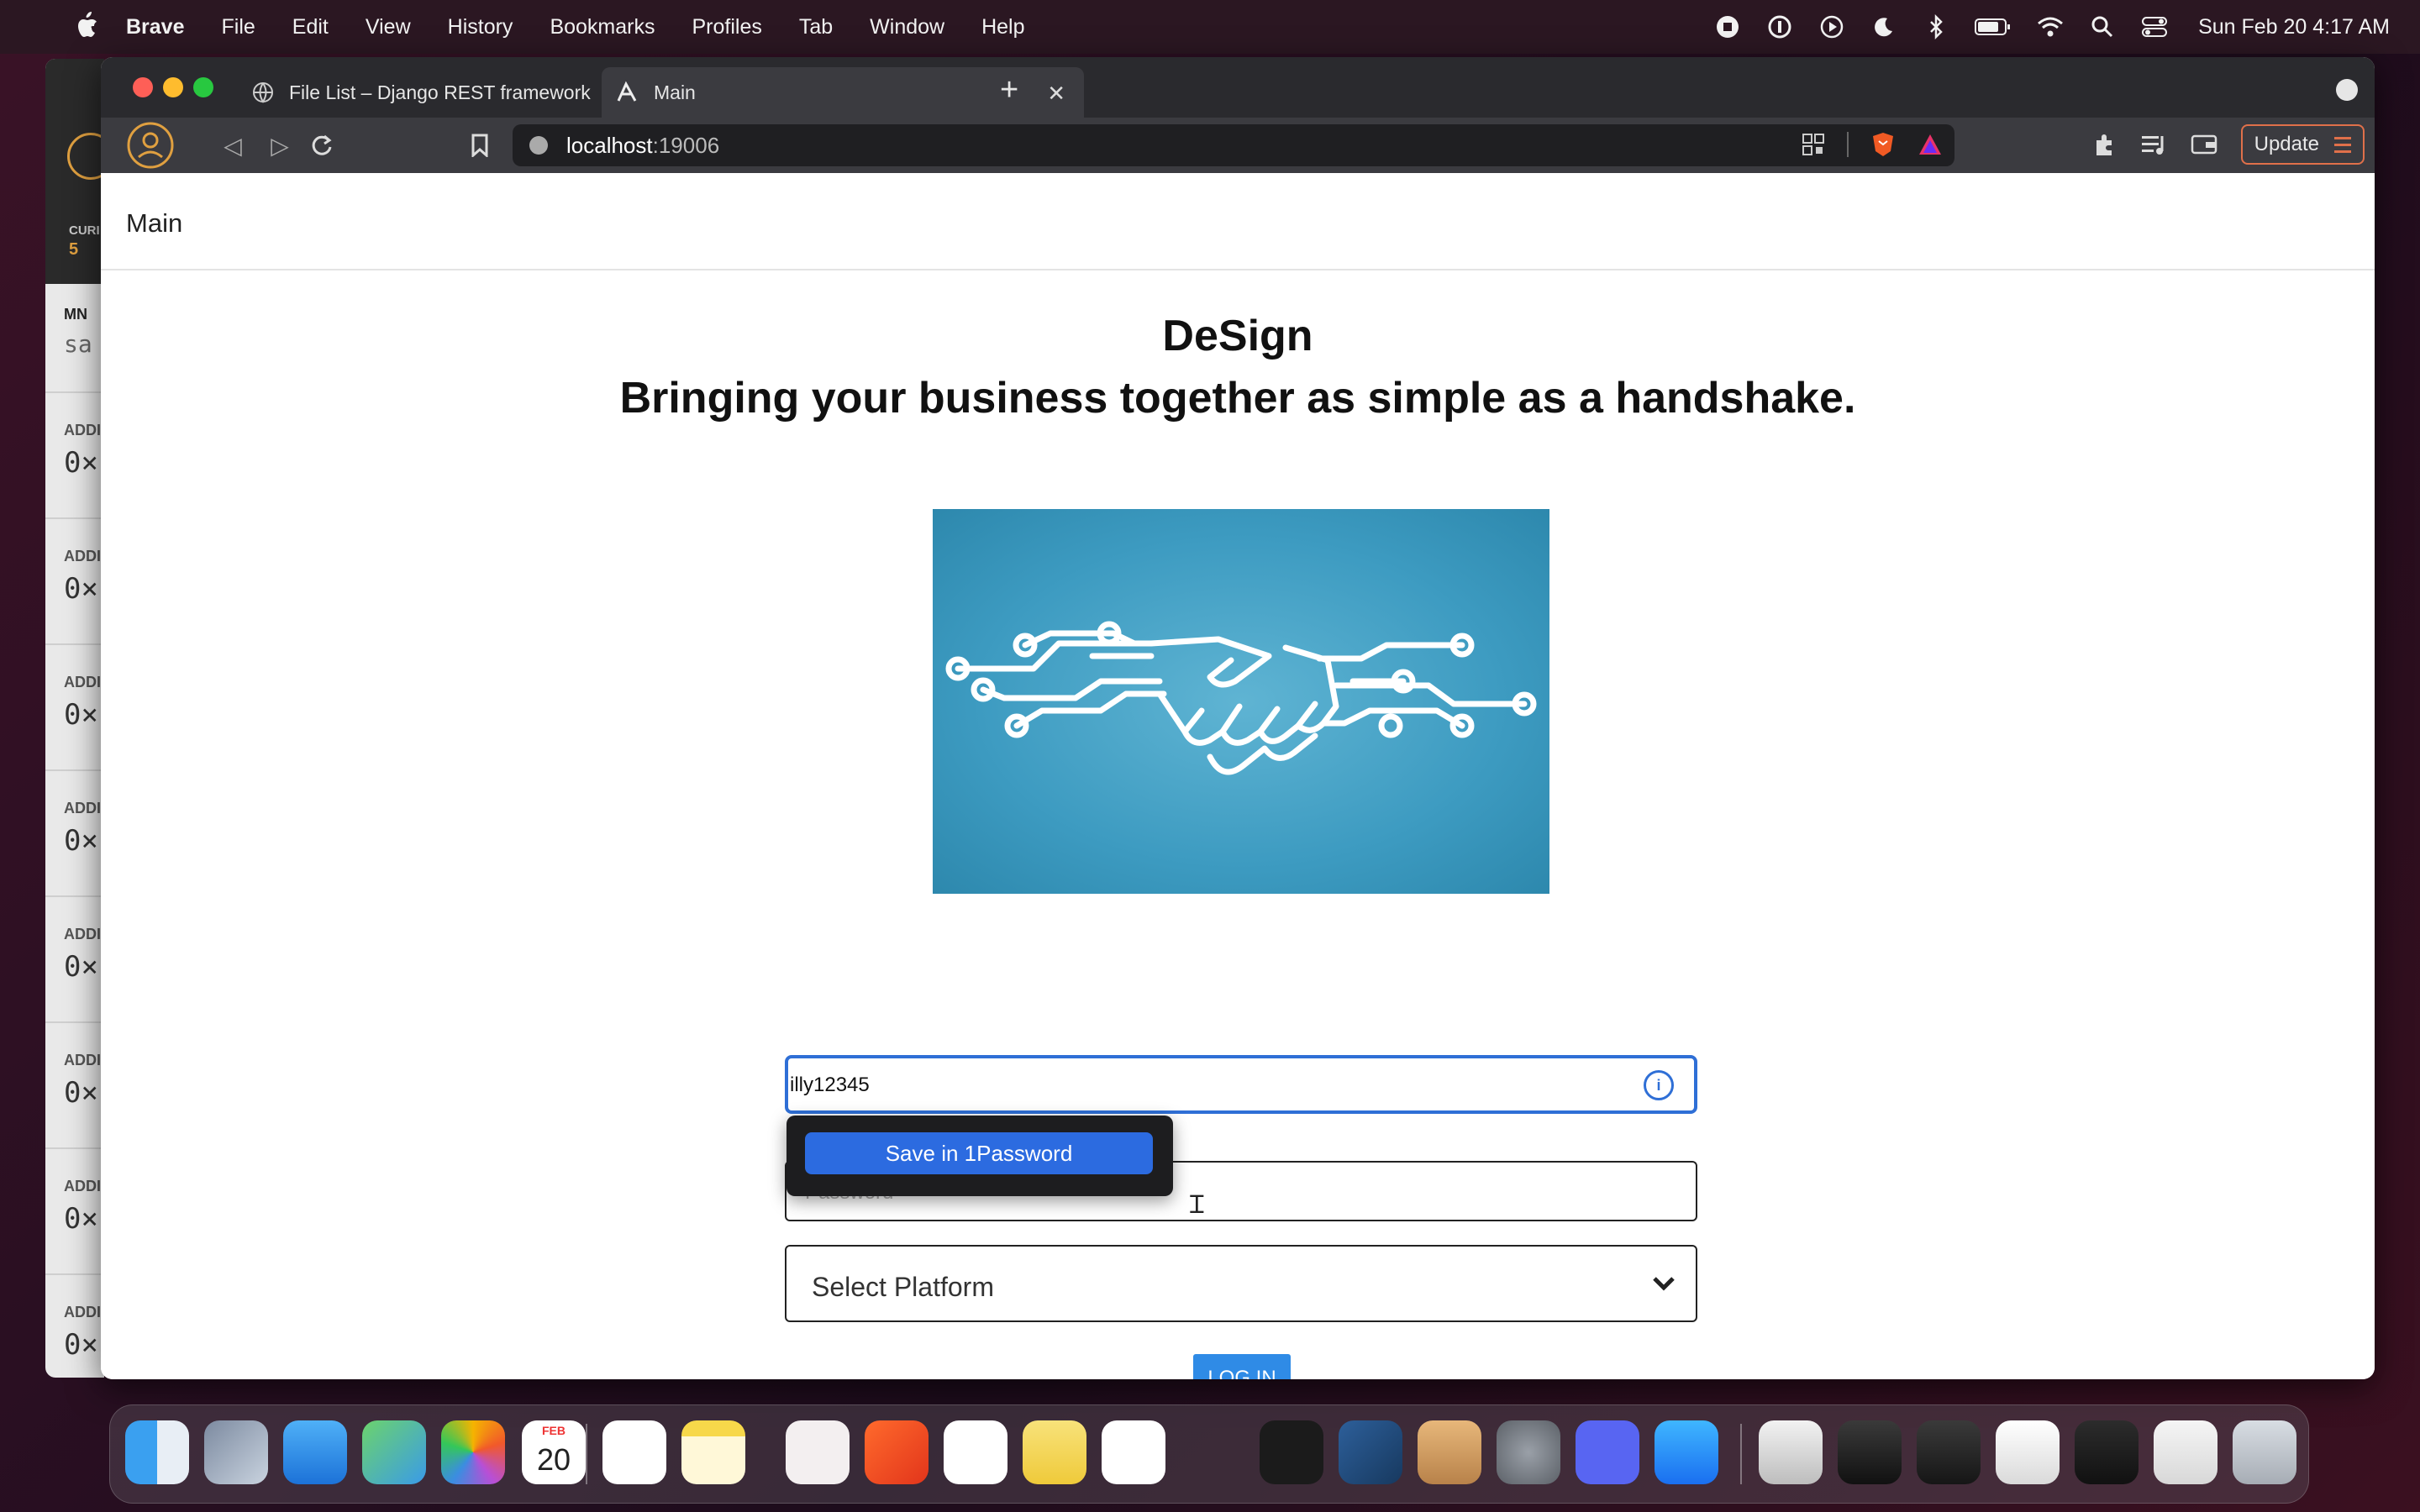  What do you see at coordinates (2104, 144) in the screenshot?
I see `extensions-puzzle-icon` at bounding box center [2104, 144].